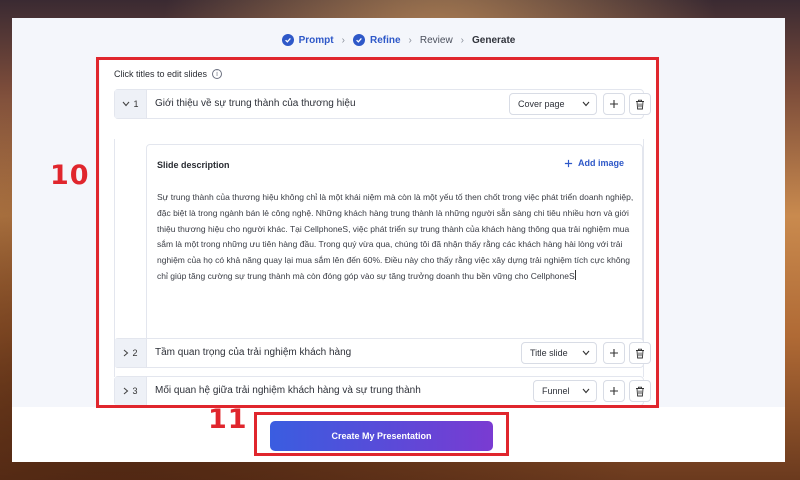 Image resolution: width=800 pixels, height=480 pixels. I want to click on step-prompt: Prompt, so click(307, 40).